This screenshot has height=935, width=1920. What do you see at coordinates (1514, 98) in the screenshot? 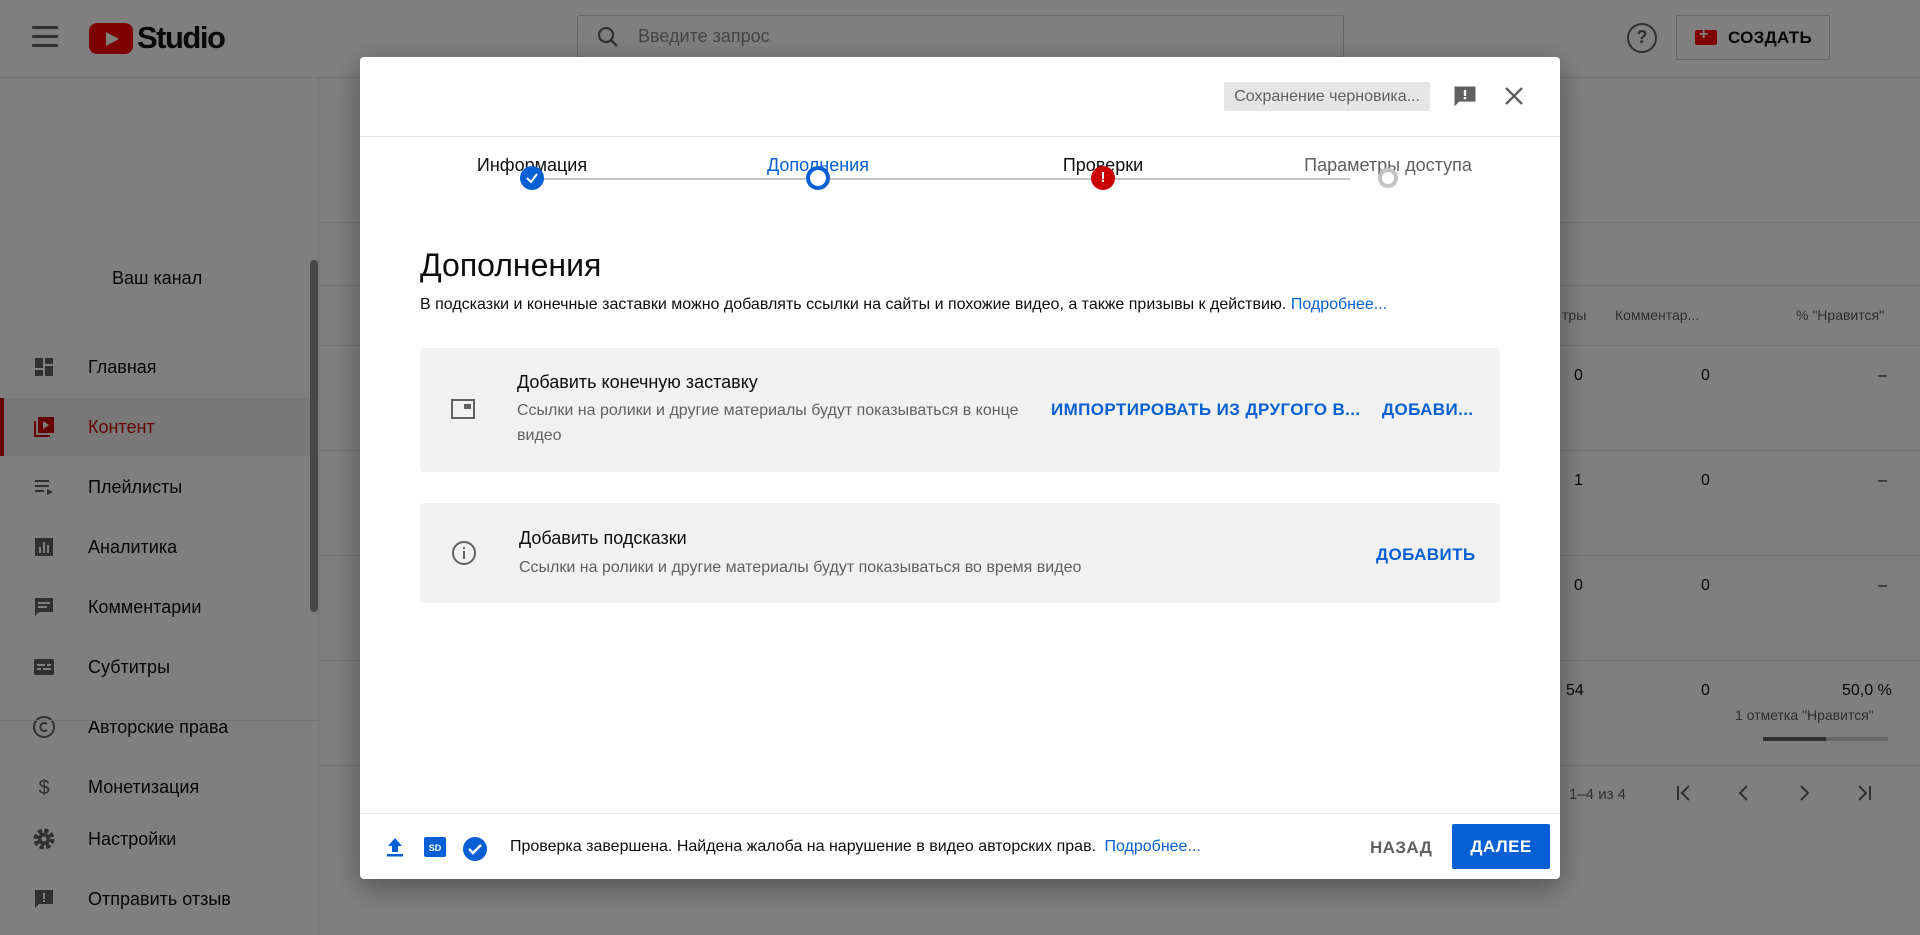
I see `close-icon` at bounding box center [1514, 98].